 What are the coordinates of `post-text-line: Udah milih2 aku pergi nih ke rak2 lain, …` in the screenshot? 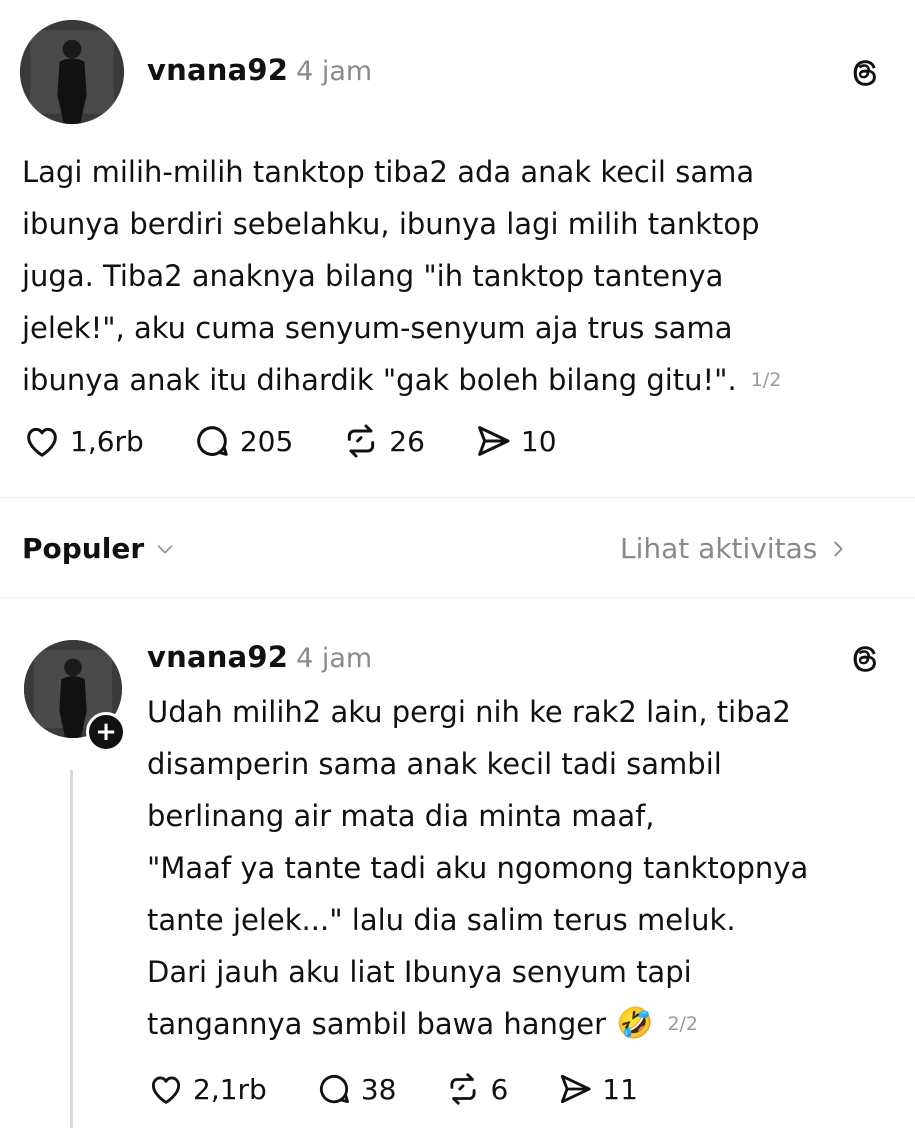 It's located at (469, 712).